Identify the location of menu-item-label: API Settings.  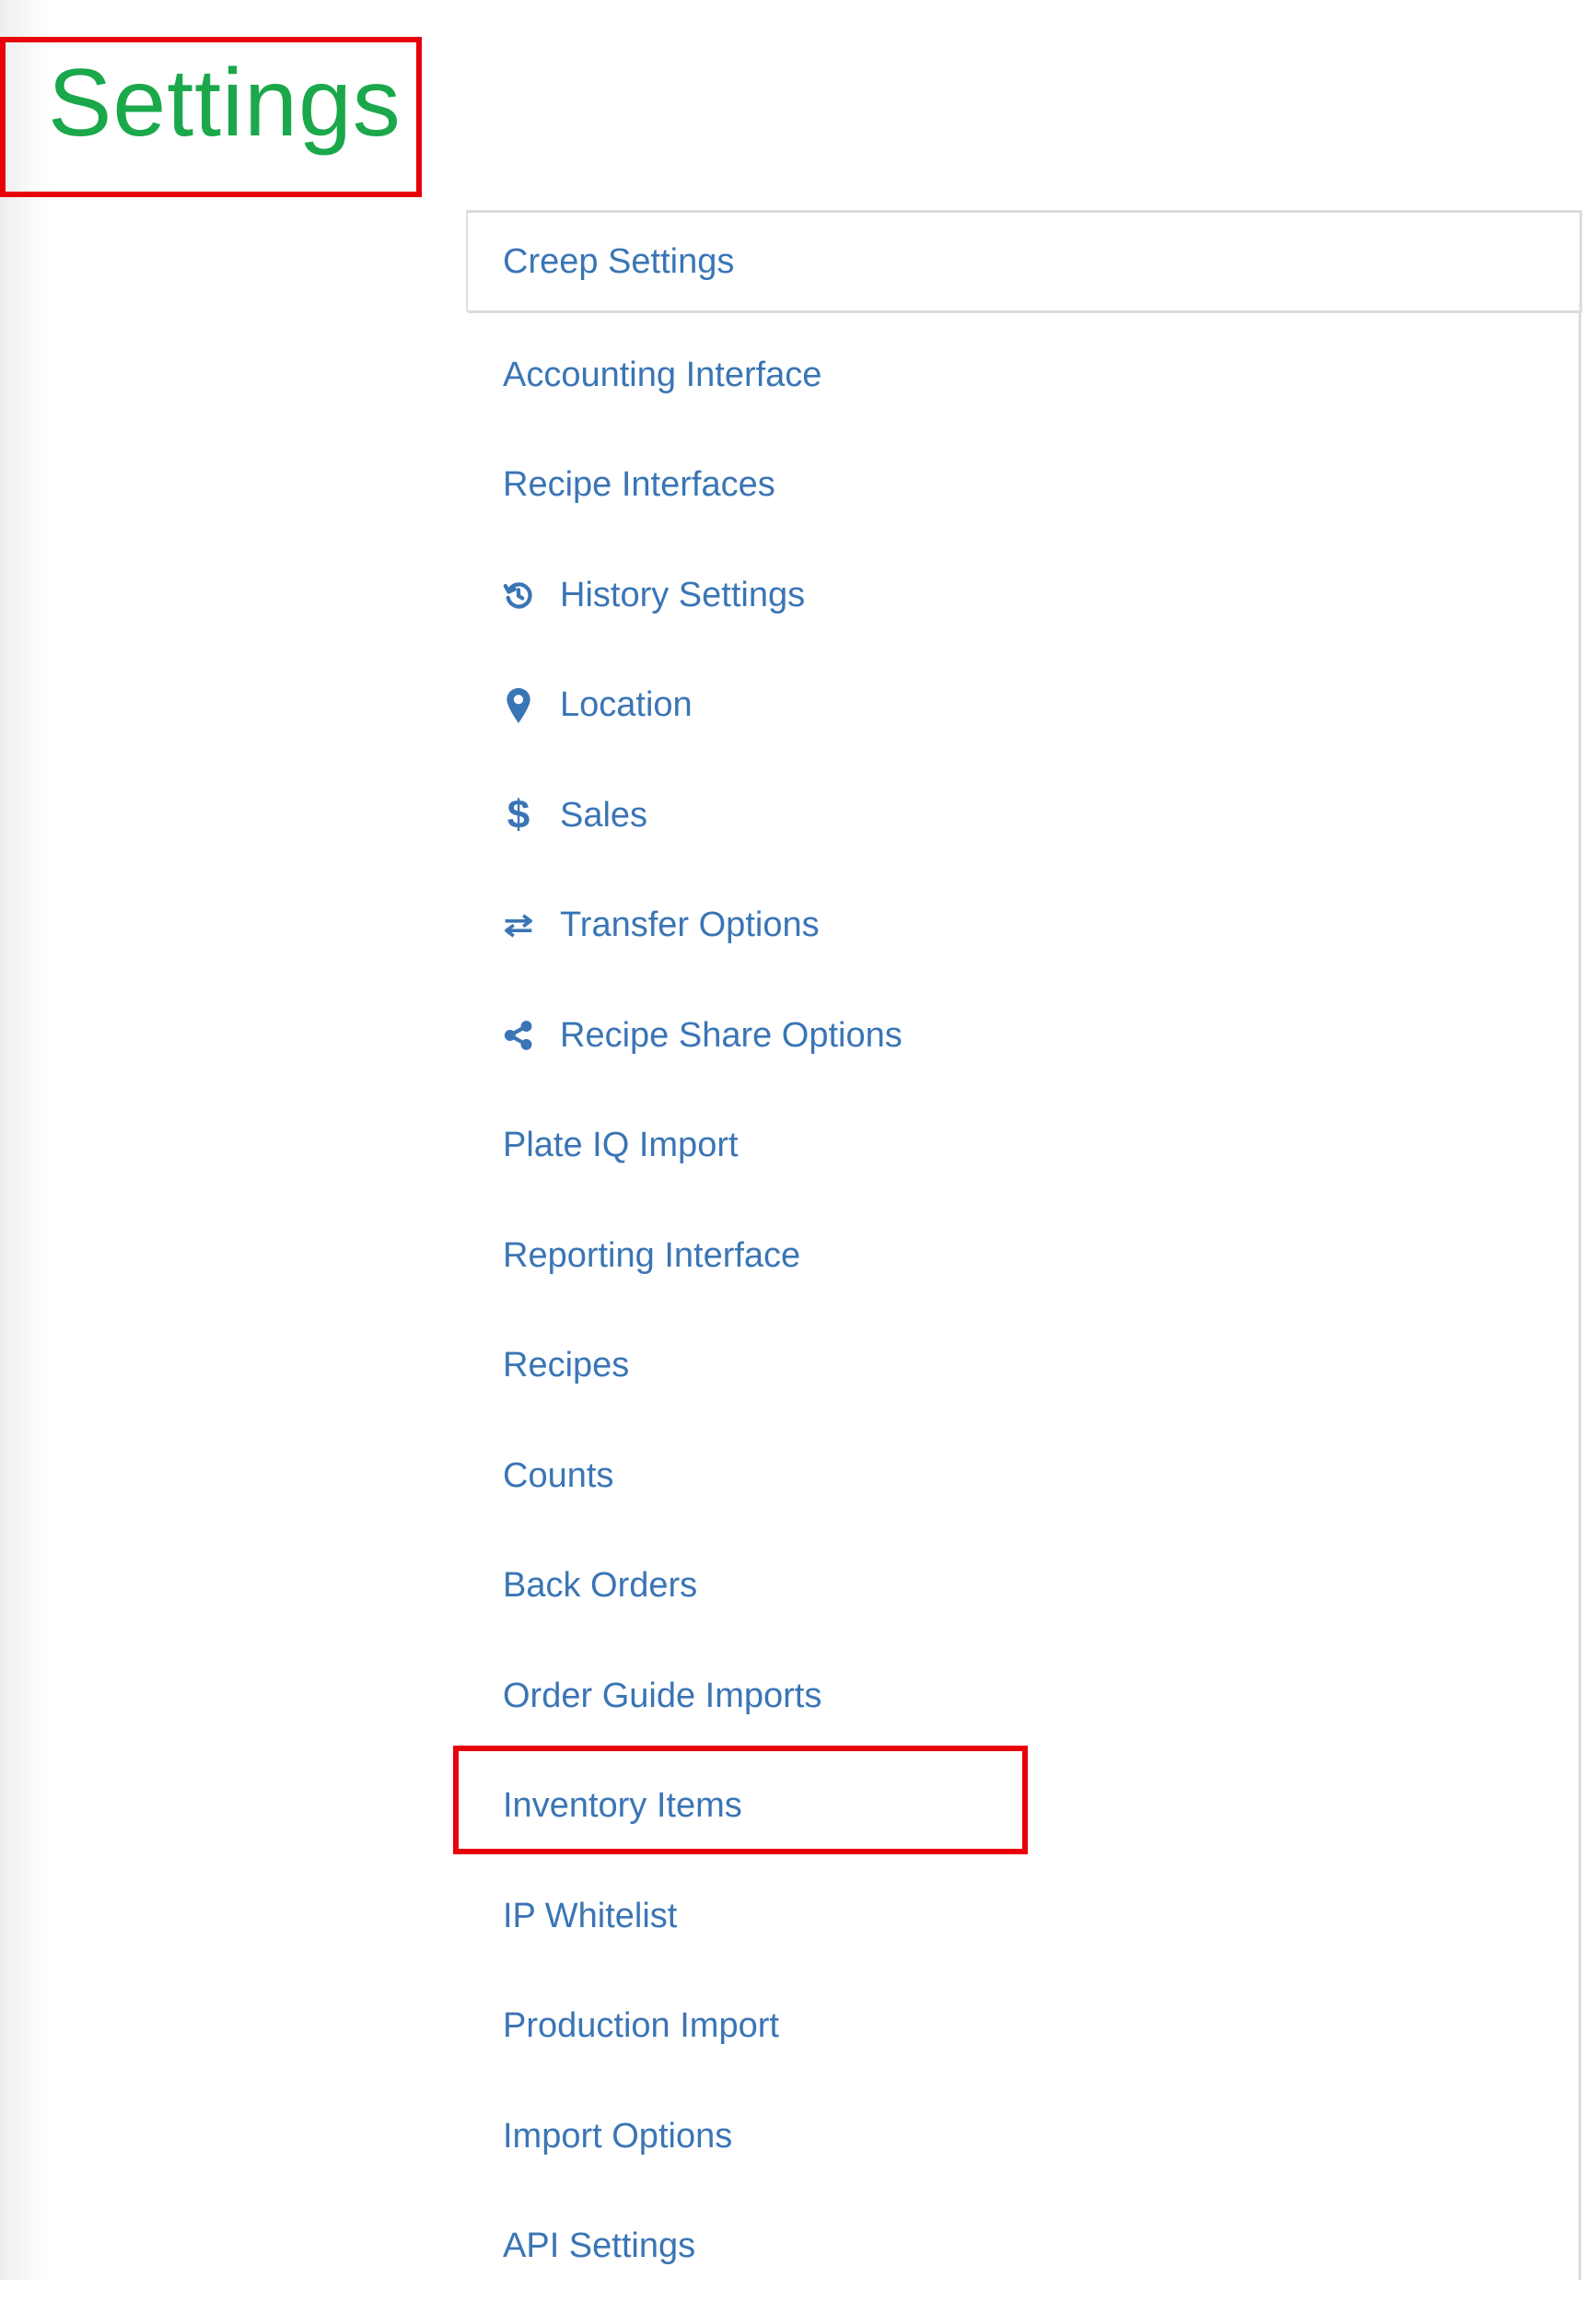
(599, 2246).